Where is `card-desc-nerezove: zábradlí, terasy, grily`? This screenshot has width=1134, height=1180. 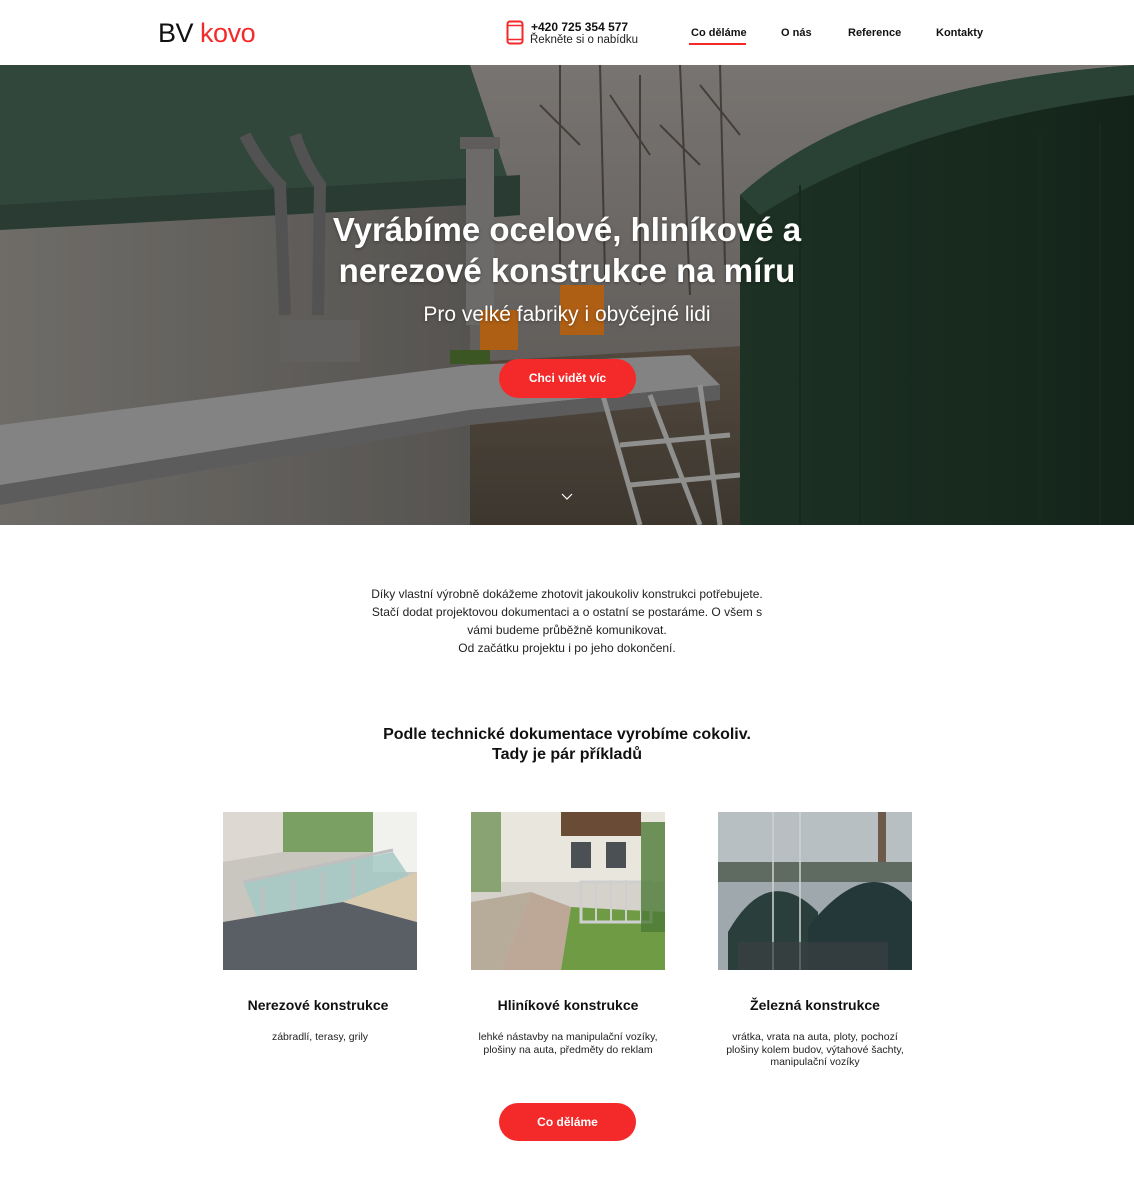
card-desc-nerezove: zábradlí, terasy, grily is located at coordinates (320, 1037).